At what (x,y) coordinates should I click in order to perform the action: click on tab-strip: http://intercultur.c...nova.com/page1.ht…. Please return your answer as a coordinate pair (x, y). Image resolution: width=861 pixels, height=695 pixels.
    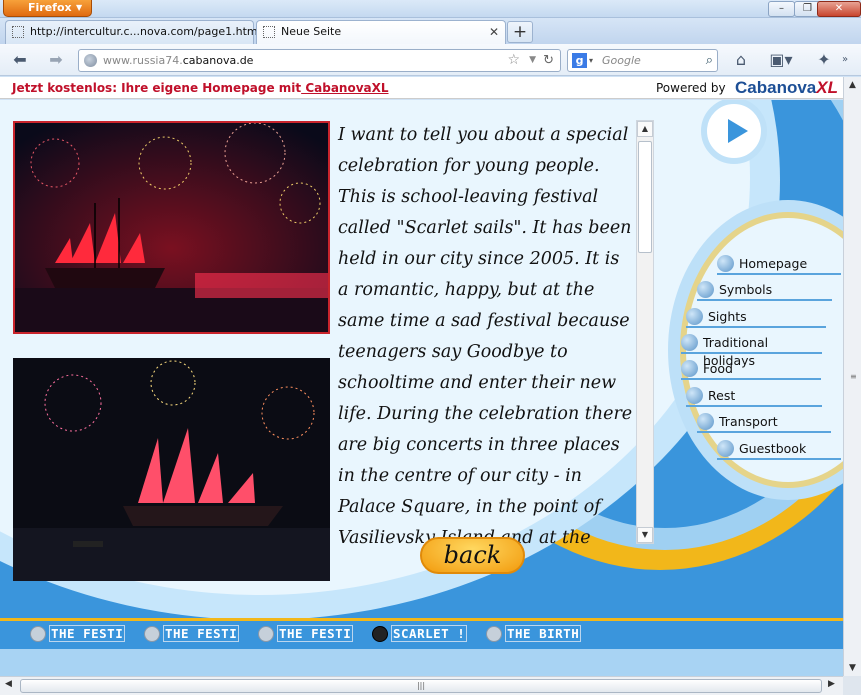
    Looking at the image, I should click on (430, 31).